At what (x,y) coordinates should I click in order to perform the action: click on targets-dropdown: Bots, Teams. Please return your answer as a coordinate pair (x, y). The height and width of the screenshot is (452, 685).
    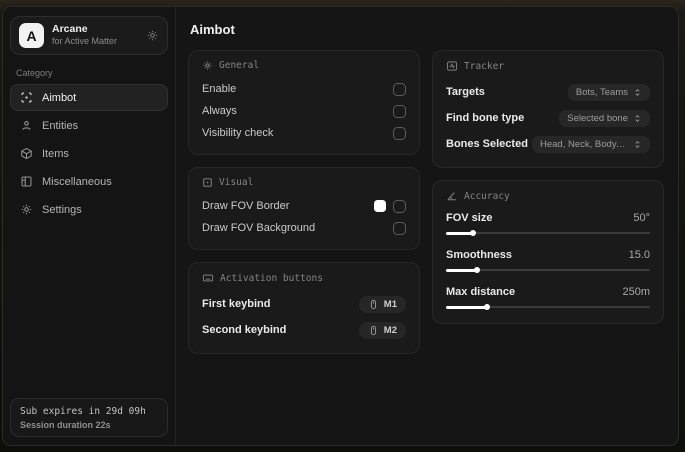
    Looking at the image, I should click on (608, 92).